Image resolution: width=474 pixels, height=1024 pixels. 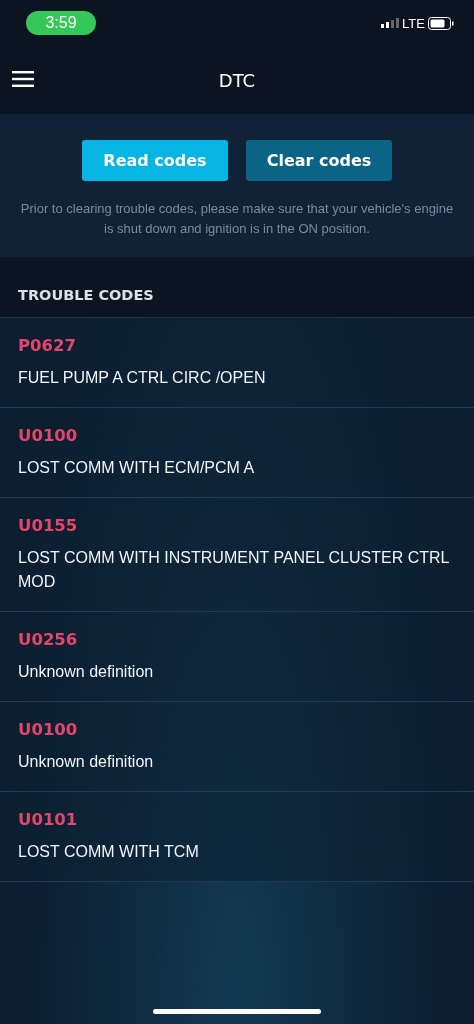 I want to click on code-row: U0100 Unknown definition, so click(x=237, y=747).